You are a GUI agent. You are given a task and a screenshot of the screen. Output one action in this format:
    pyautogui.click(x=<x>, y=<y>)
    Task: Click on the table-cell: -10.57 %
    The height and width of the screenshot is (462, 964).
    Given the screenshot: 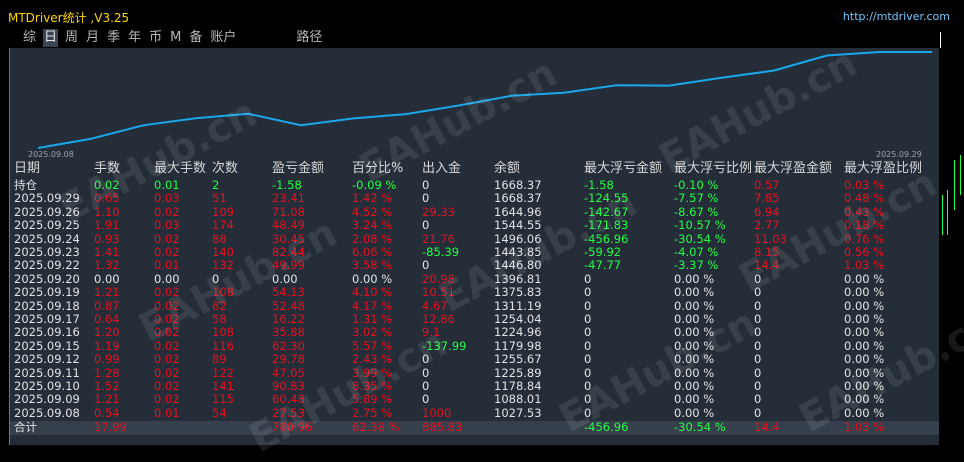 What is the action you would take?
    pyautogui.click(x=700, y=225)
    